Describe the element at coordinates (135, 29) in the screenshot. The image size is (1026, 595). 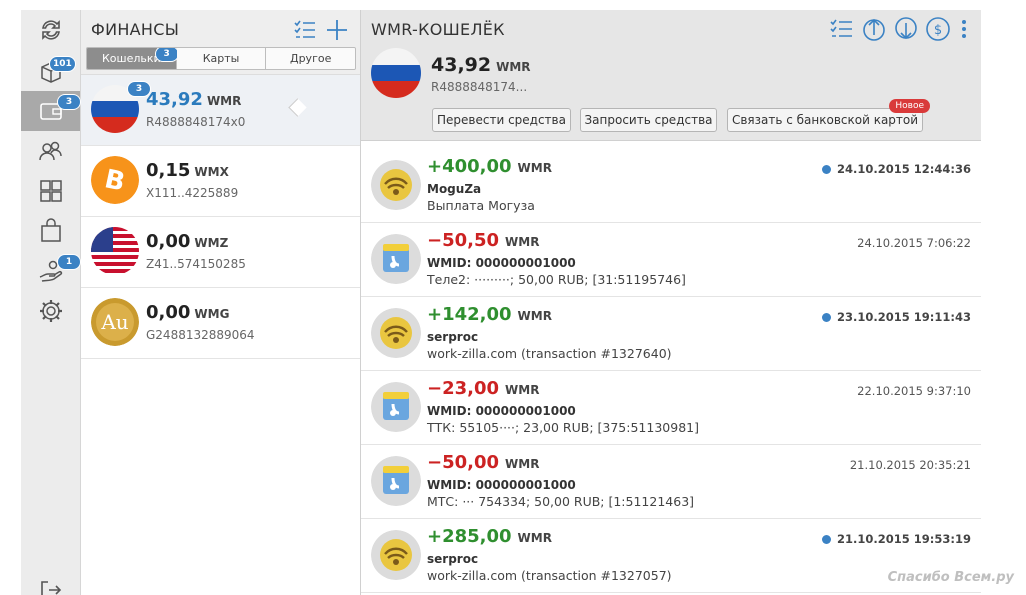
I see `finances-title: ФИНАНСЫ` at that location.